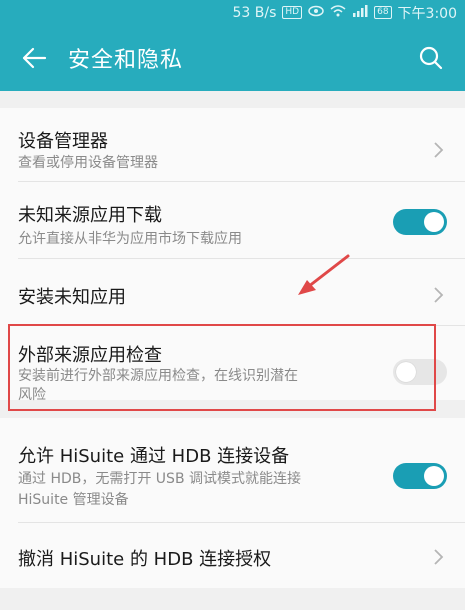 This screenshot has height=610, width=465. What do you see at coordinates (232, 144) in the screenshot?
I see `setting-device-manager: 设备管理器 查看或停用设备管理器` at bounding box center [232, 144].